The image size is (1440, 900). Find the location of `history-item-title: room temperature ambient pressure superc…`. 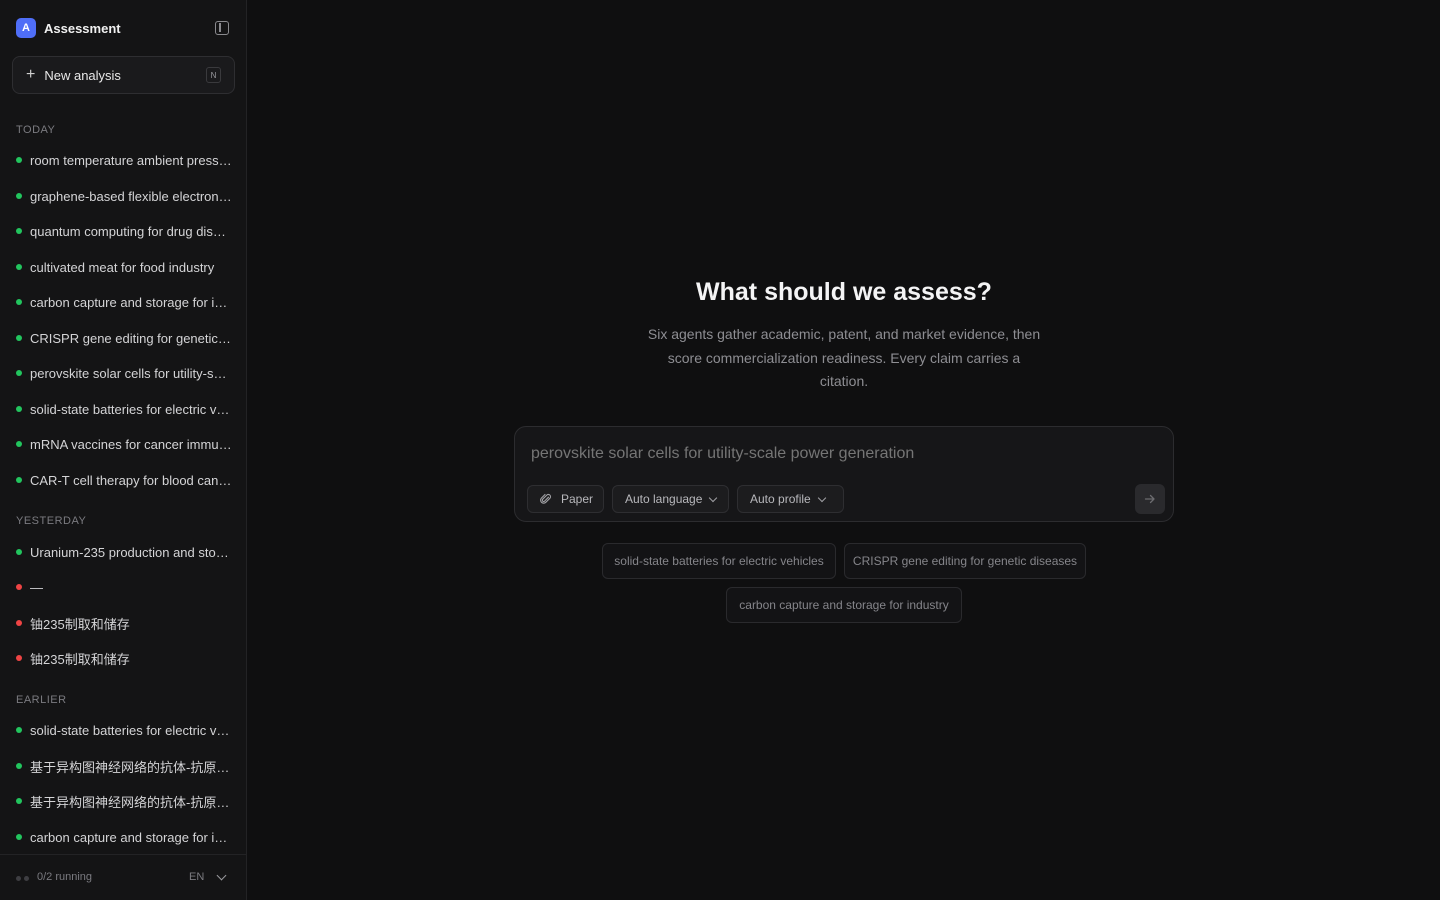

history-item-title: room temperature ambient pressure superc… is located at coordinates (131, 160).